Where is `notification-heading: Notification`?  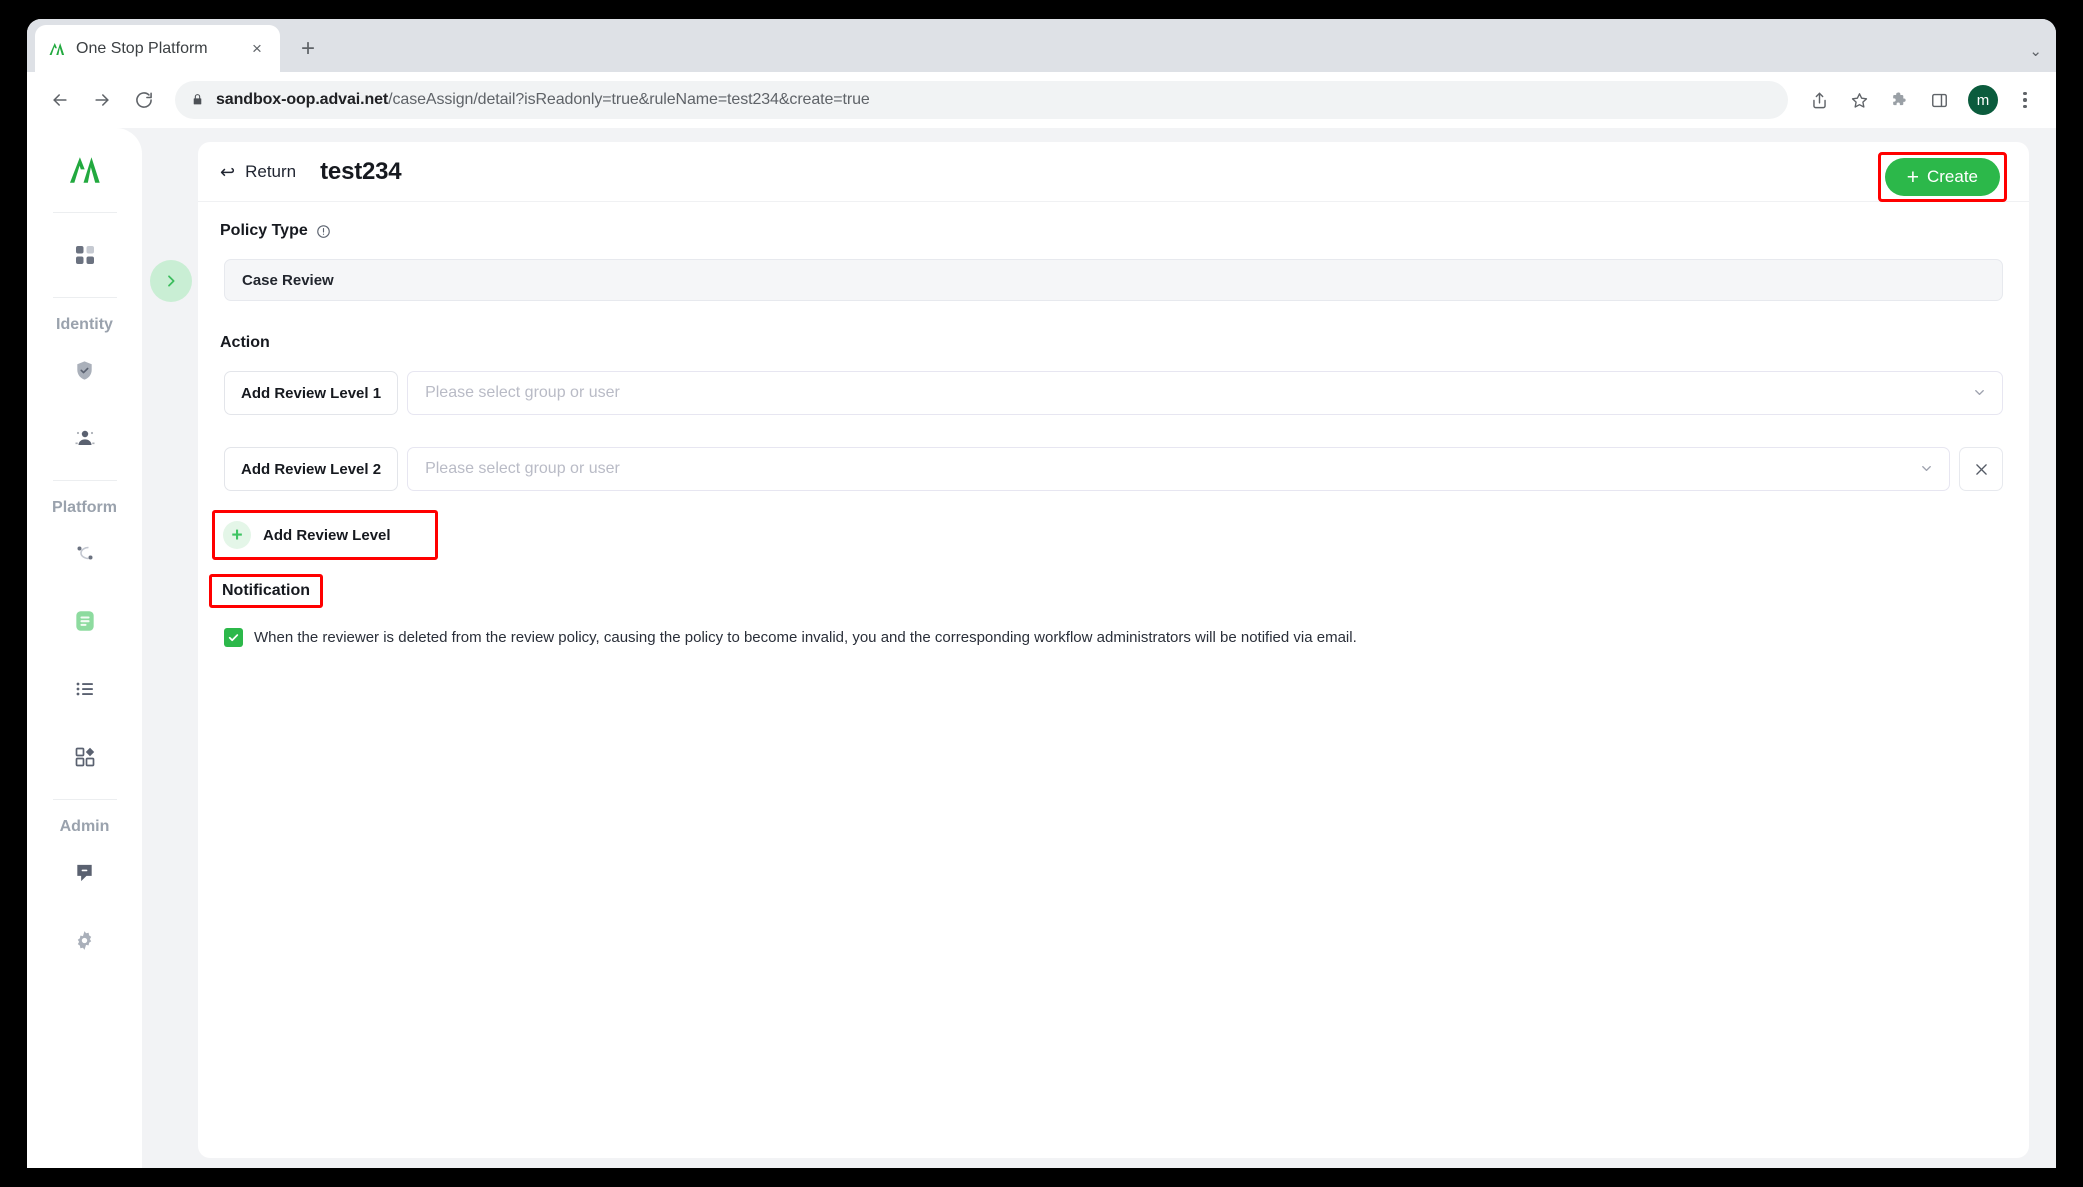 notification-heading: Notification is located at coordinates (266, 590).